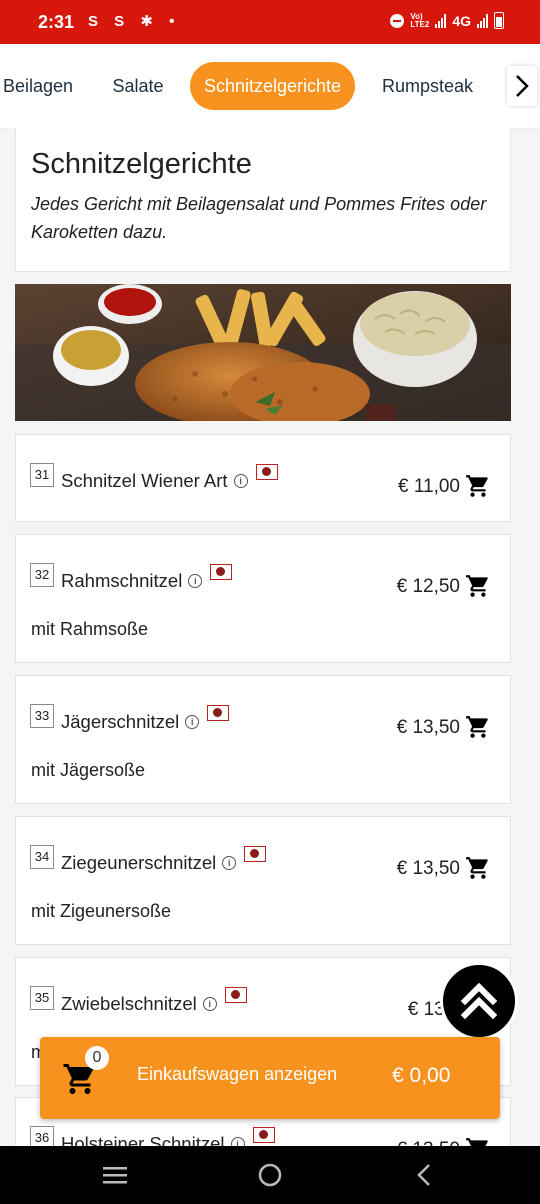 The width and height of the screenshot is (540, 1204). I want to click on item-number: 33, so click(42, 716).